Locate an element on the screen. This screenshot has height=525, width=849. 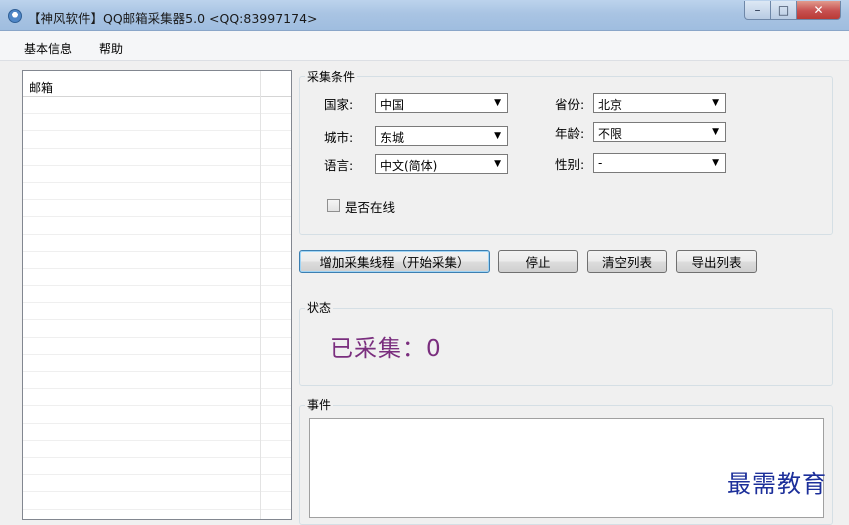
menu-bar: 基本信息 帮助 is located at coordinates (424, 46).